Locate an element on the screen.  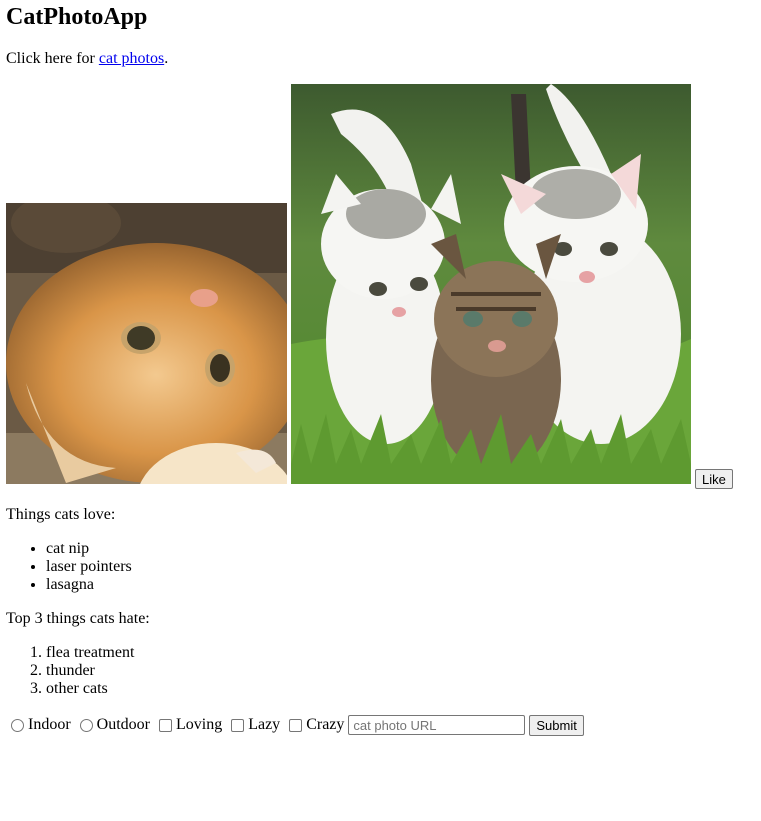
cat-photos-link: cat photos is located at coordinates (131, 58).